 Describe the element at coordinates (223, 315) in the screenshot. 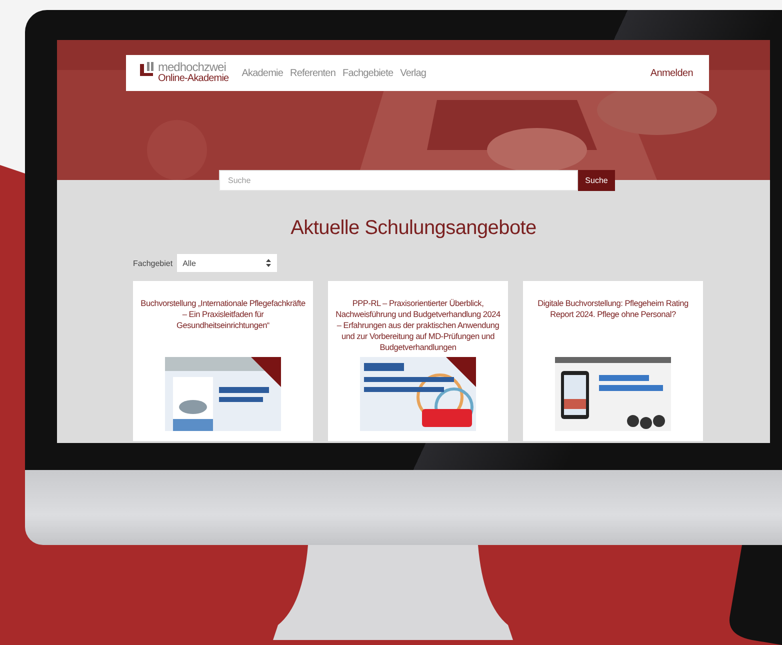

I see `course-title: Buchvorstellung „Internationale Pflegefachkräfte – Ein Praxisleitfaden für Gesundheitseinrichtungen“` at that location.